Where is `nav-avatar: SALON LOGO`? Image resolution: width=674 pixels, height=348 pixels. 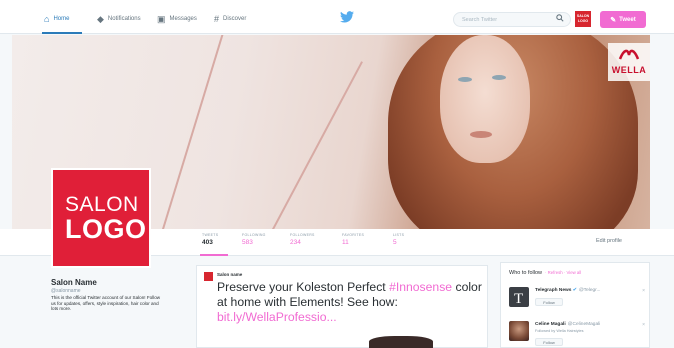
nav-avatar: SALON LOGO is located at coordinates (583, 19).